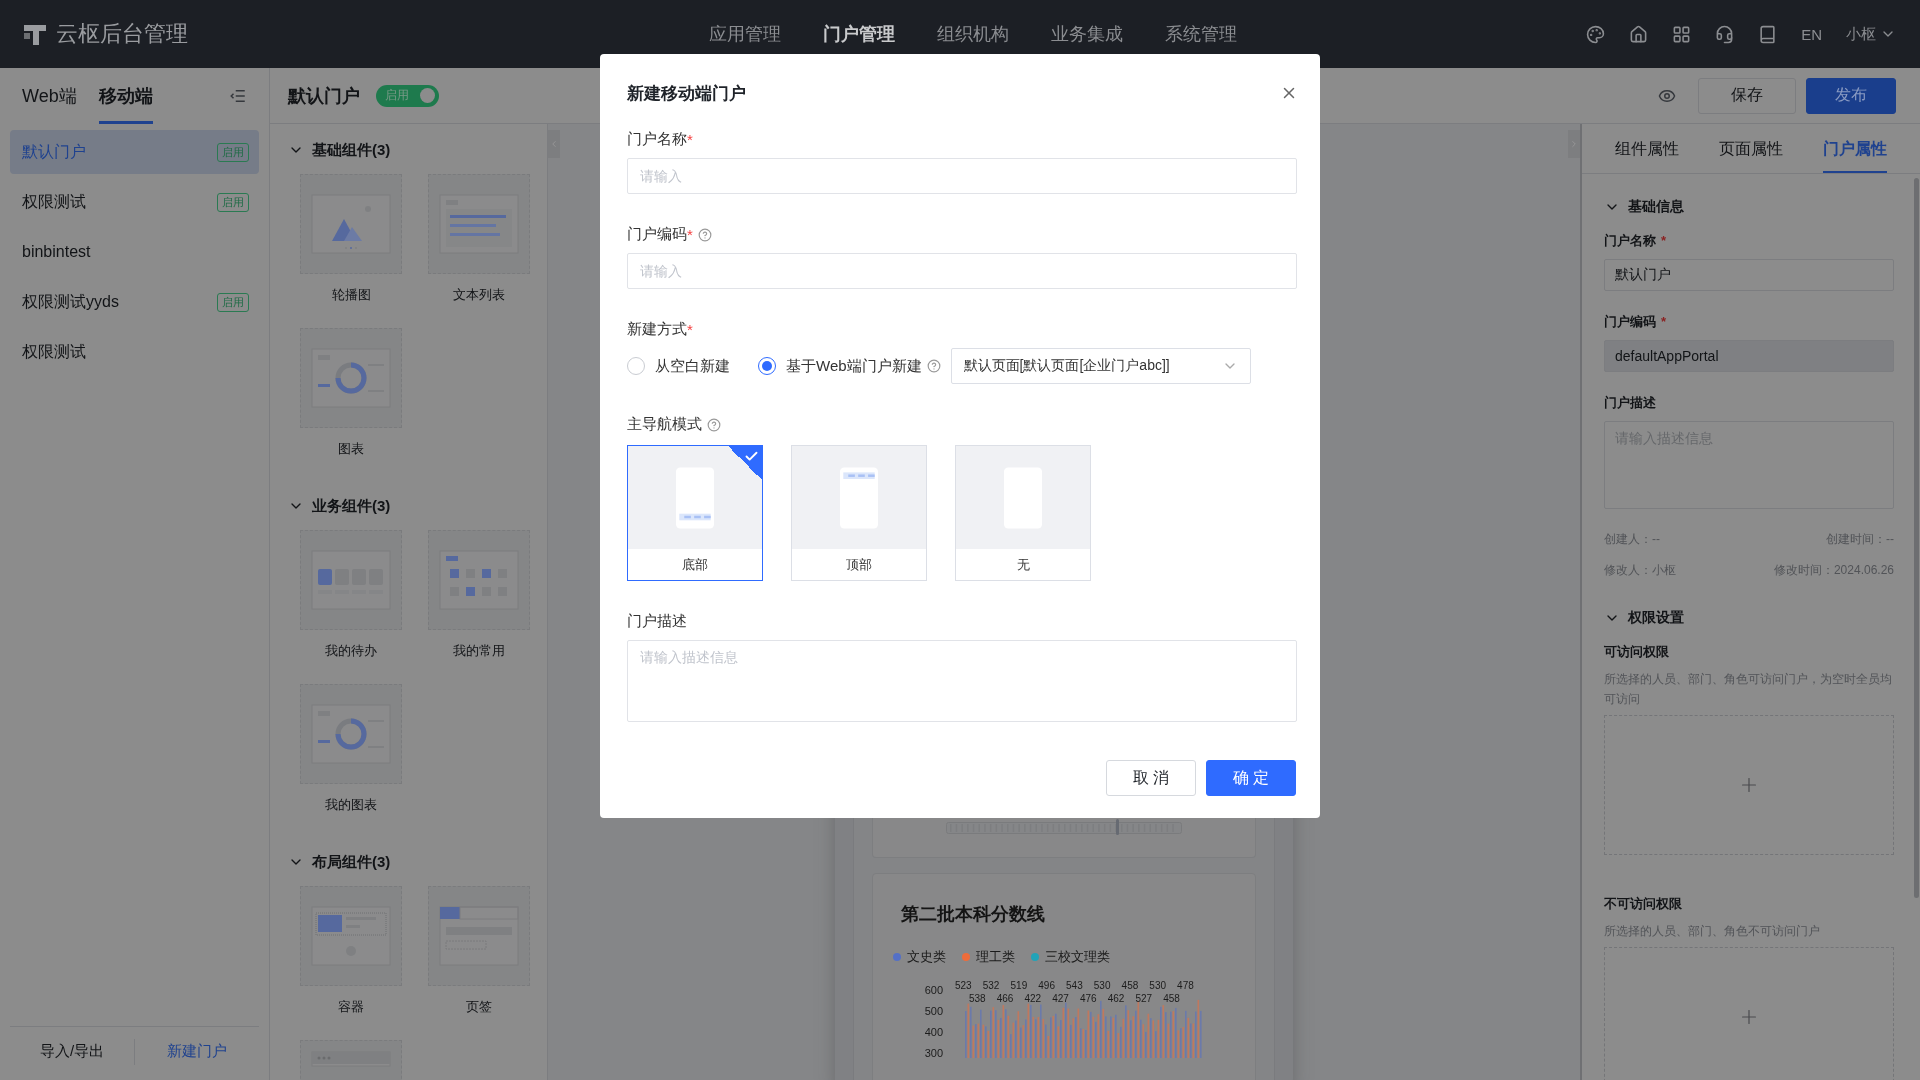  What do you see at coordinates (1596, 34) in the screenshot?
I see `palette-icon` at bounding box center [1596, 34].